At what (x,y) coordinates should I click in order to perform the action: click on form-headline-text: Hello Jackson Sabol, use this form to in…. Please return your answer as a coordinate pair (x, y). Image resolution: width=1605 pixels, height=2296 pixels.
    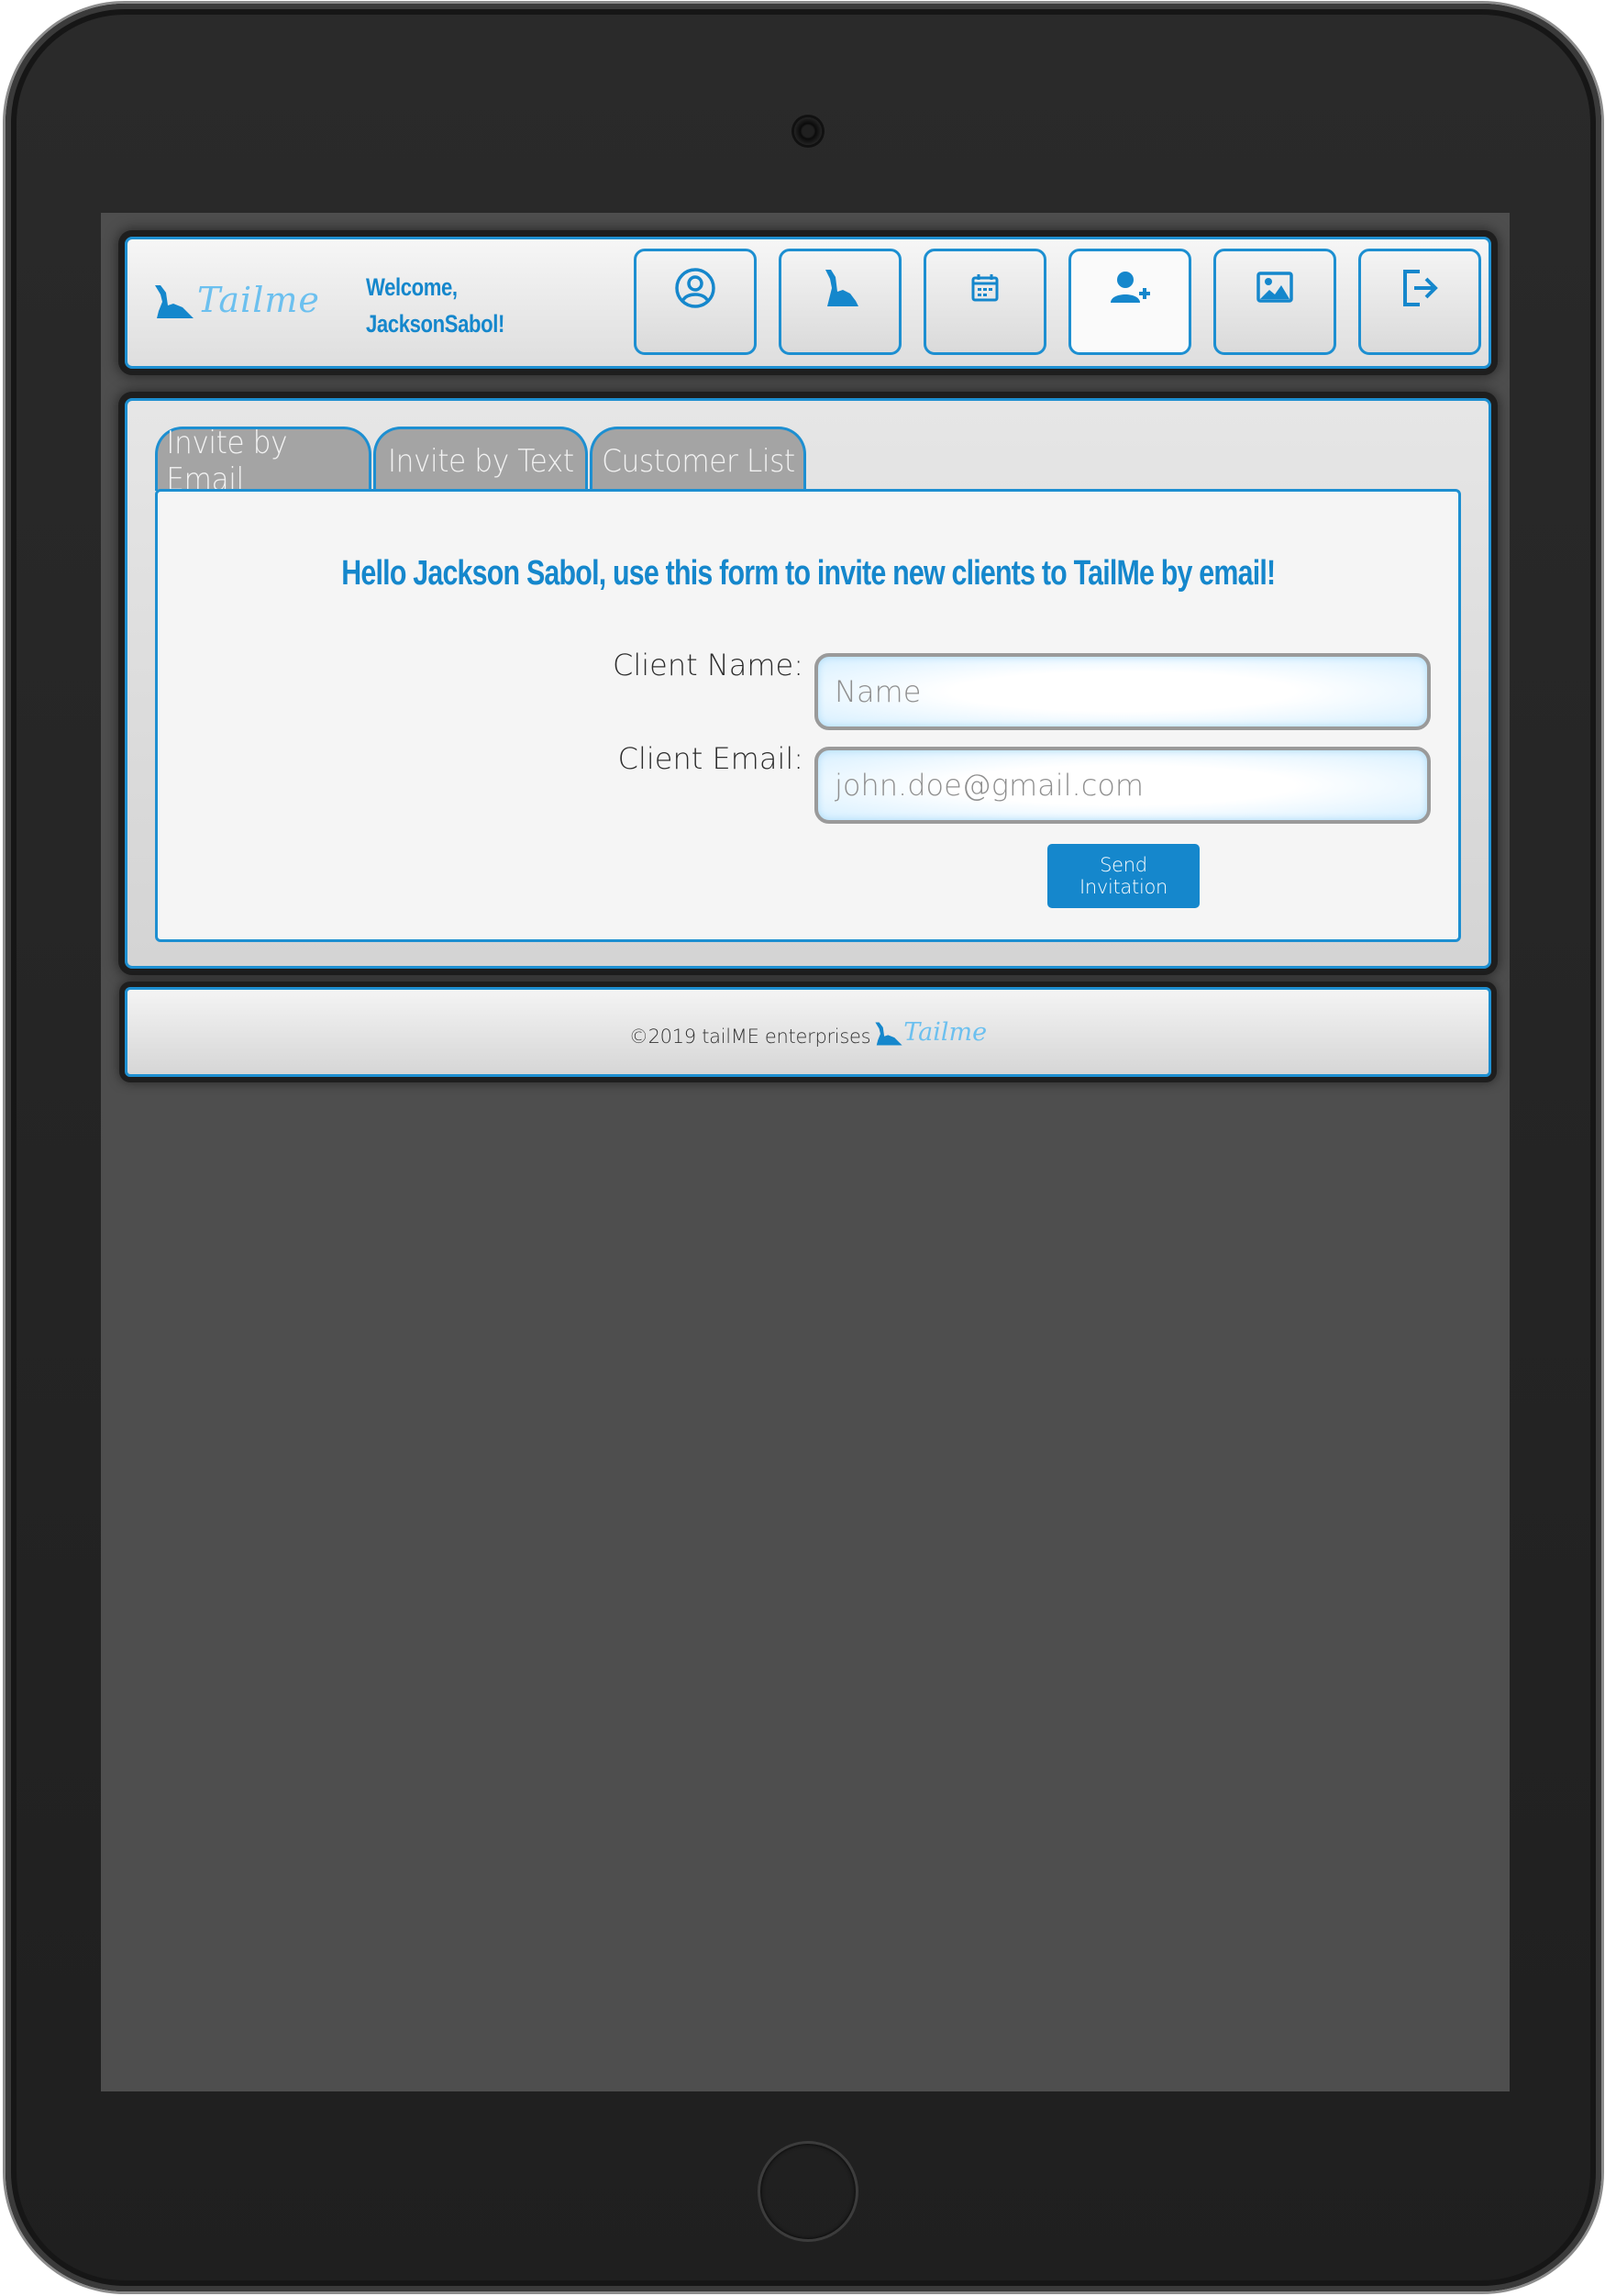
    Looking at the image, I should click on (808, 573).